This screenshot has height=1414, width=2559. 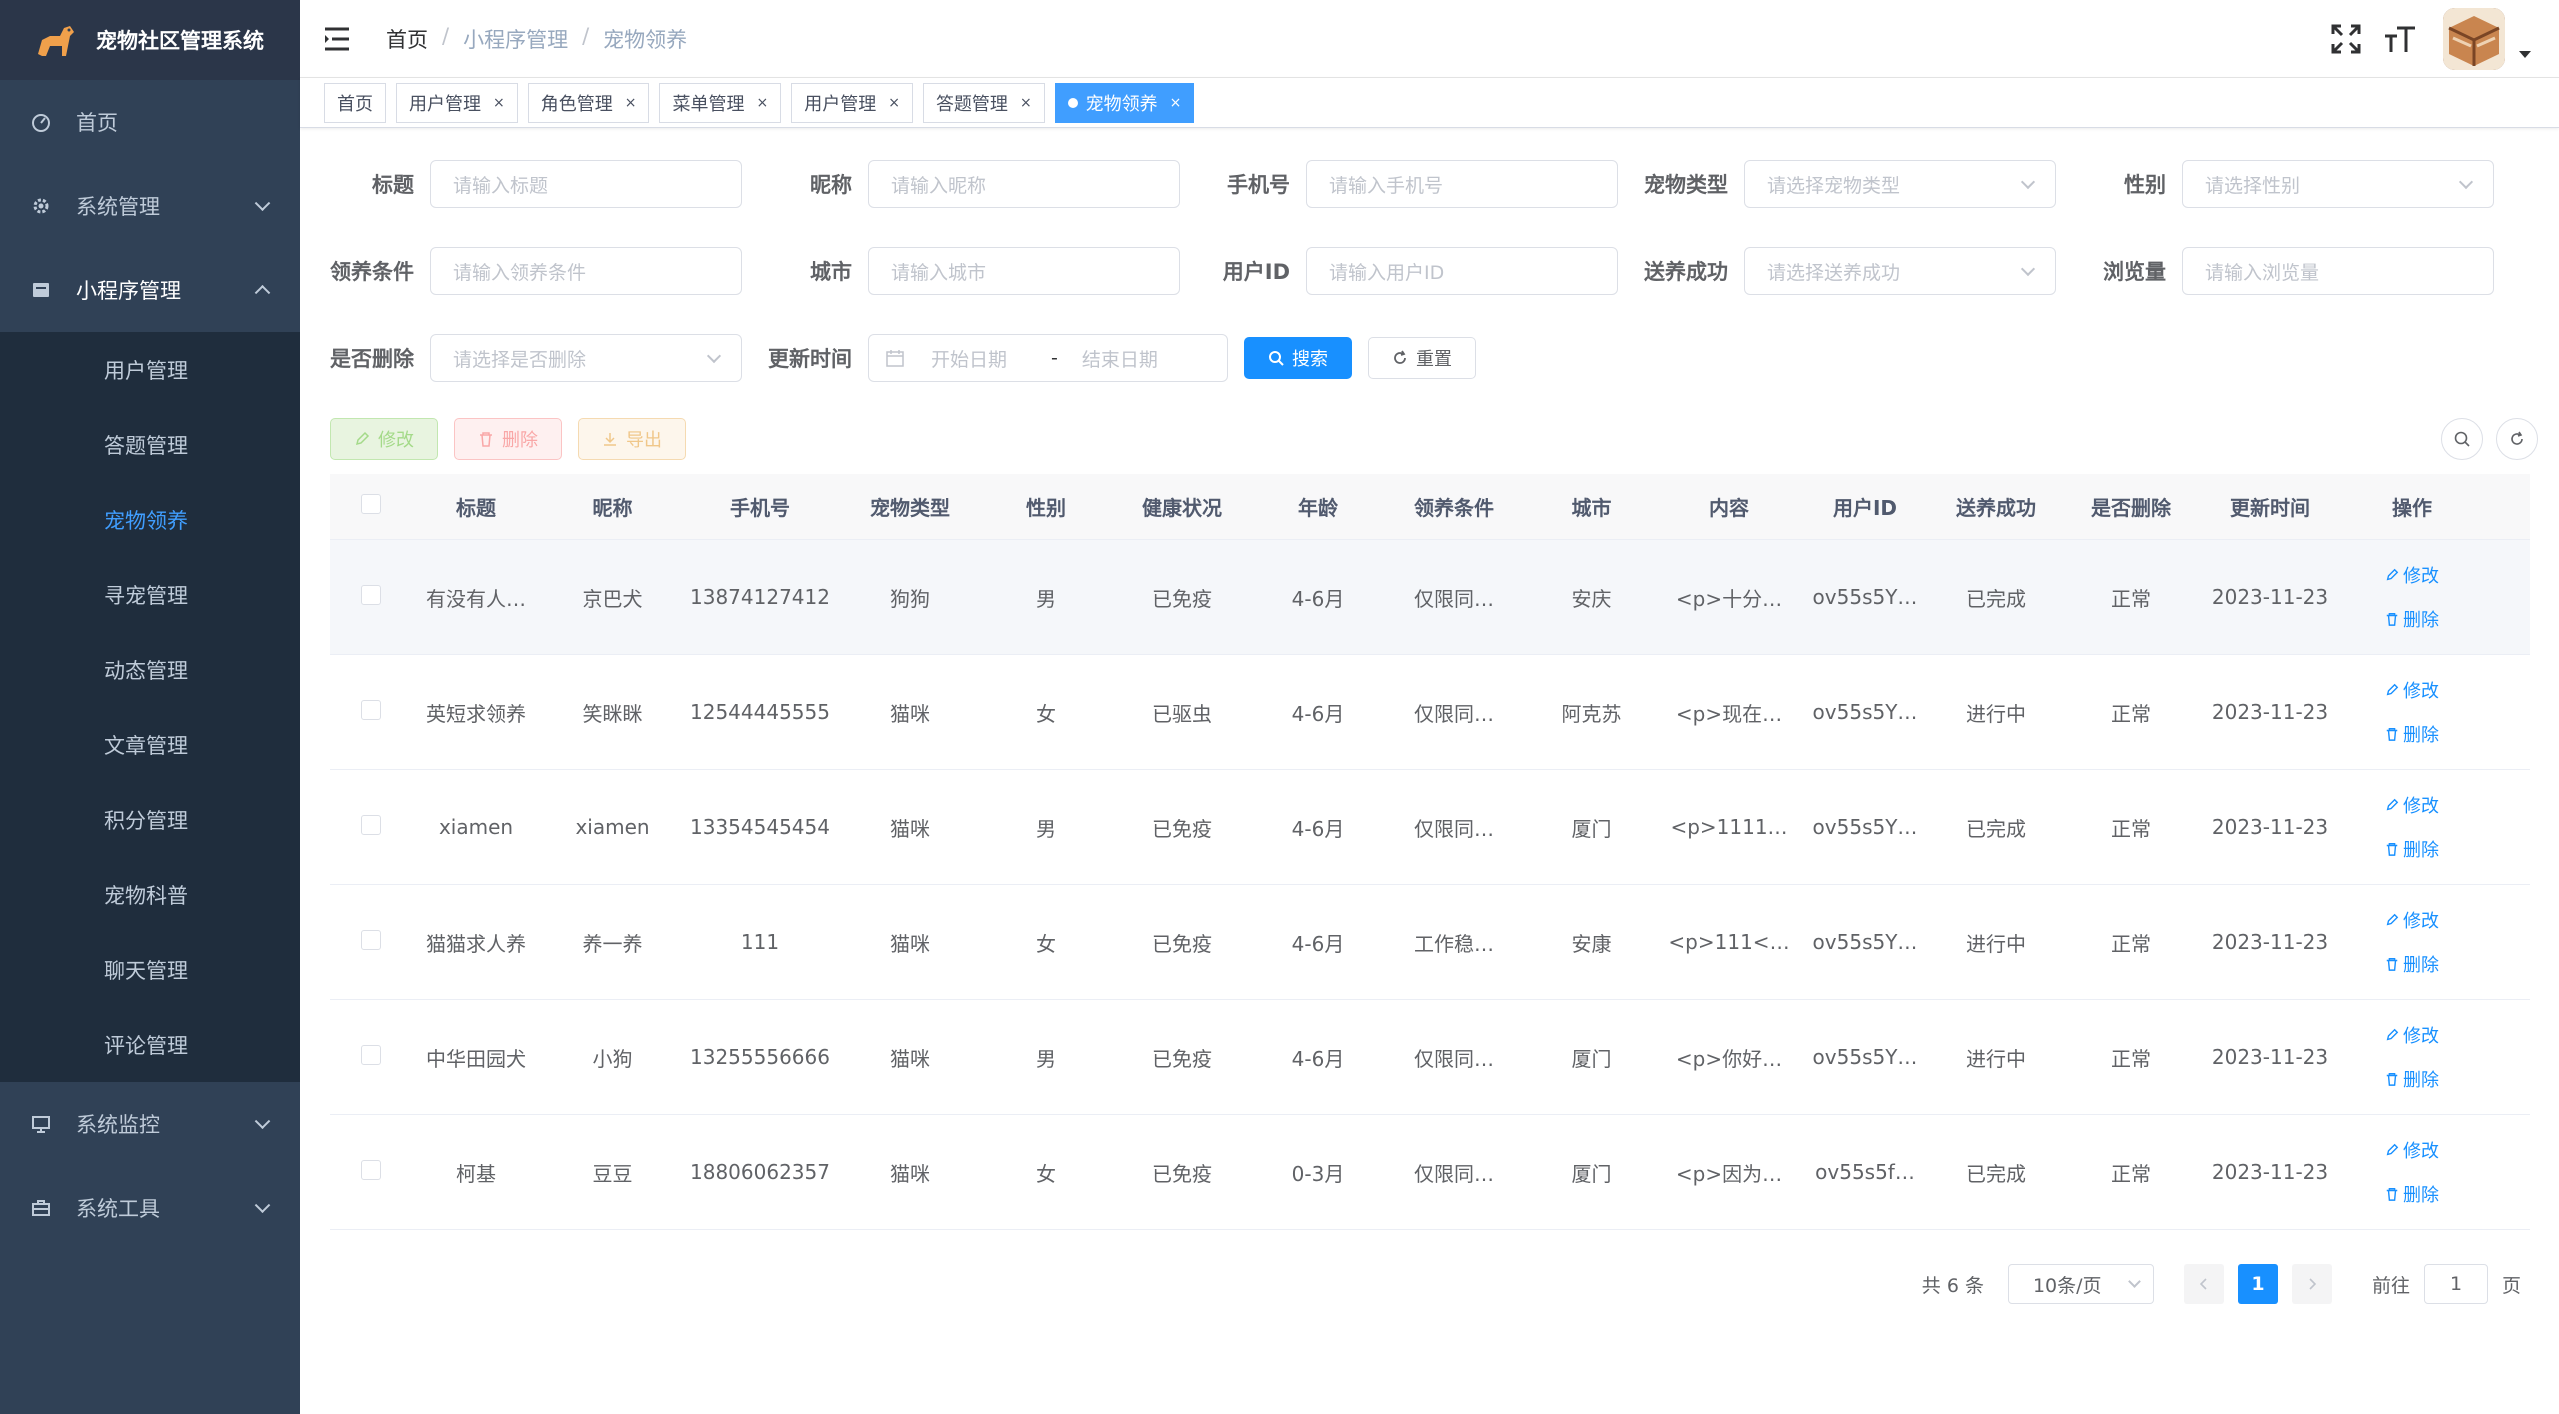 I want to click on sidebar-item-home: 首页, so click(x=150, y=122).